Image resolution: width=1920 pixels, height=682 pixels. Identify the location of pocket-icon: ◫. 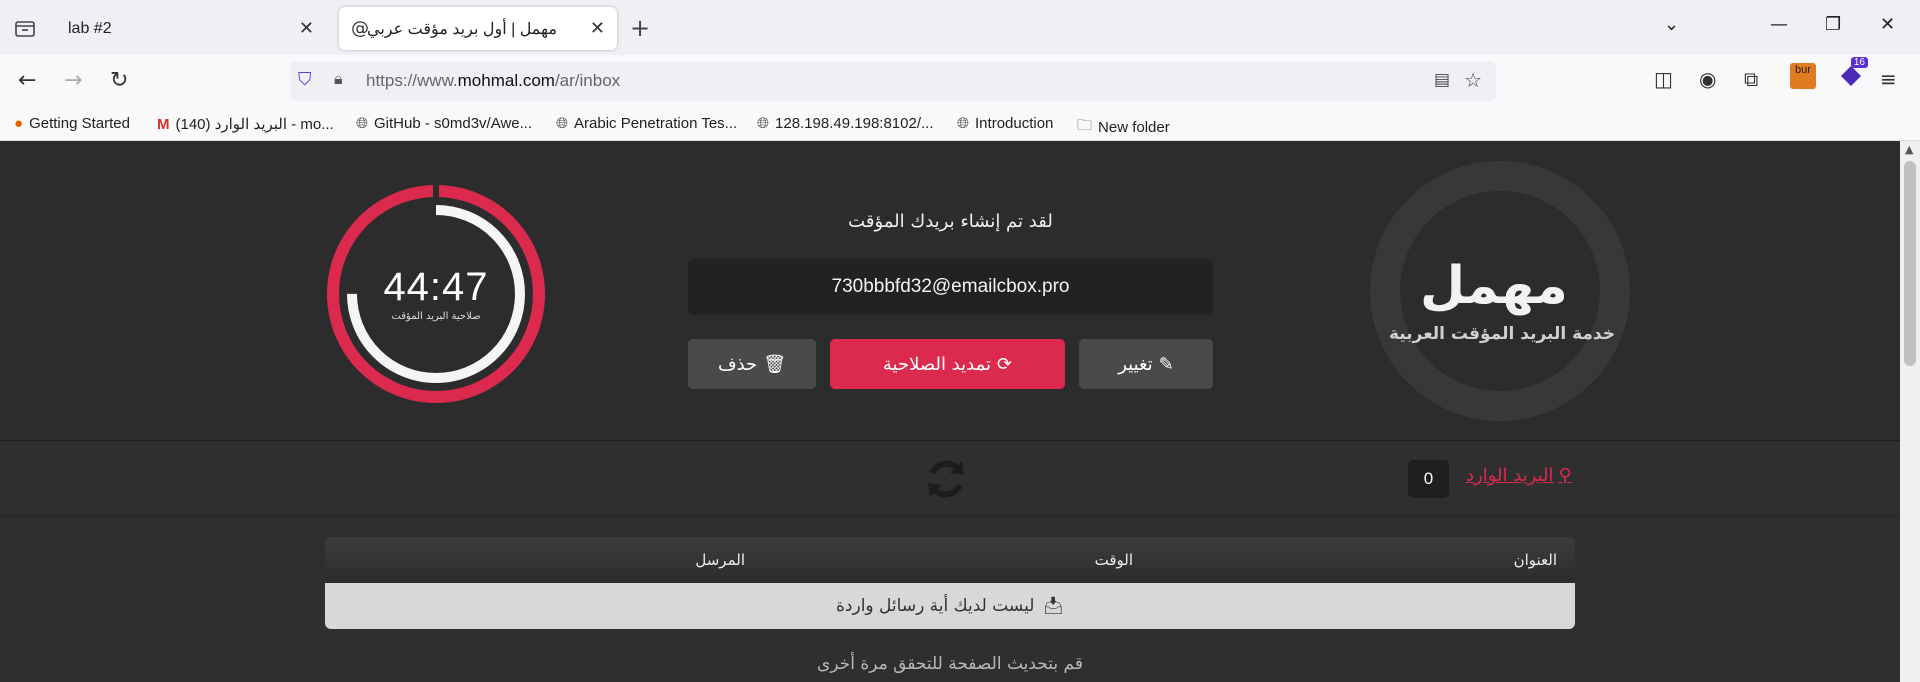
(1663, 79).